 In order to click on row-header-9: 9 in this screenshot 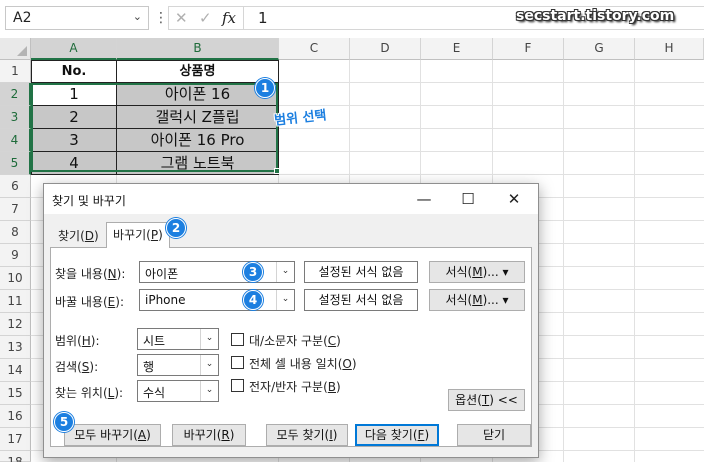, I will do `click(15, 255)`.